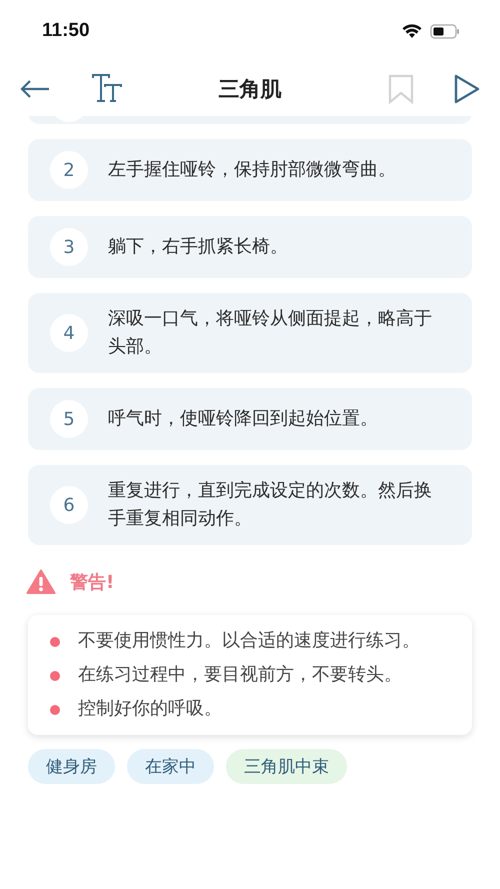 This screenshot has width=500, height=889. What do you see at coordinates (69, 505) in the screenshot?
I see `step-number: 6` at bounding box center [69, 505].